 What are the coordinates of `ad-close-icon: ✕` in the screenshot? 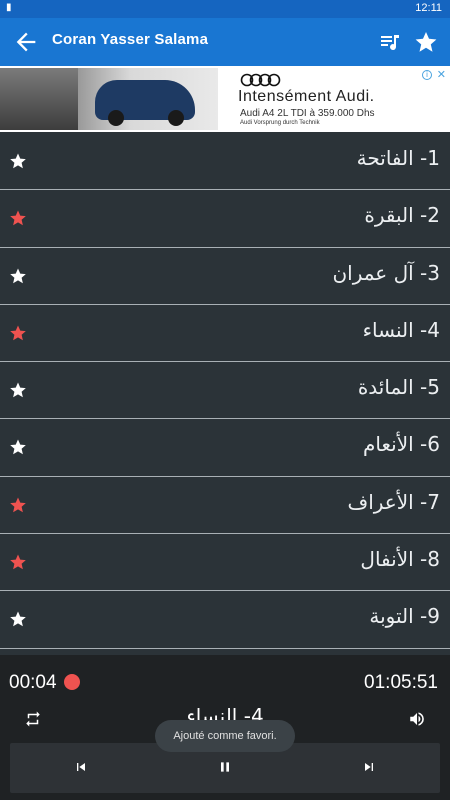 It's located at (441, 74).